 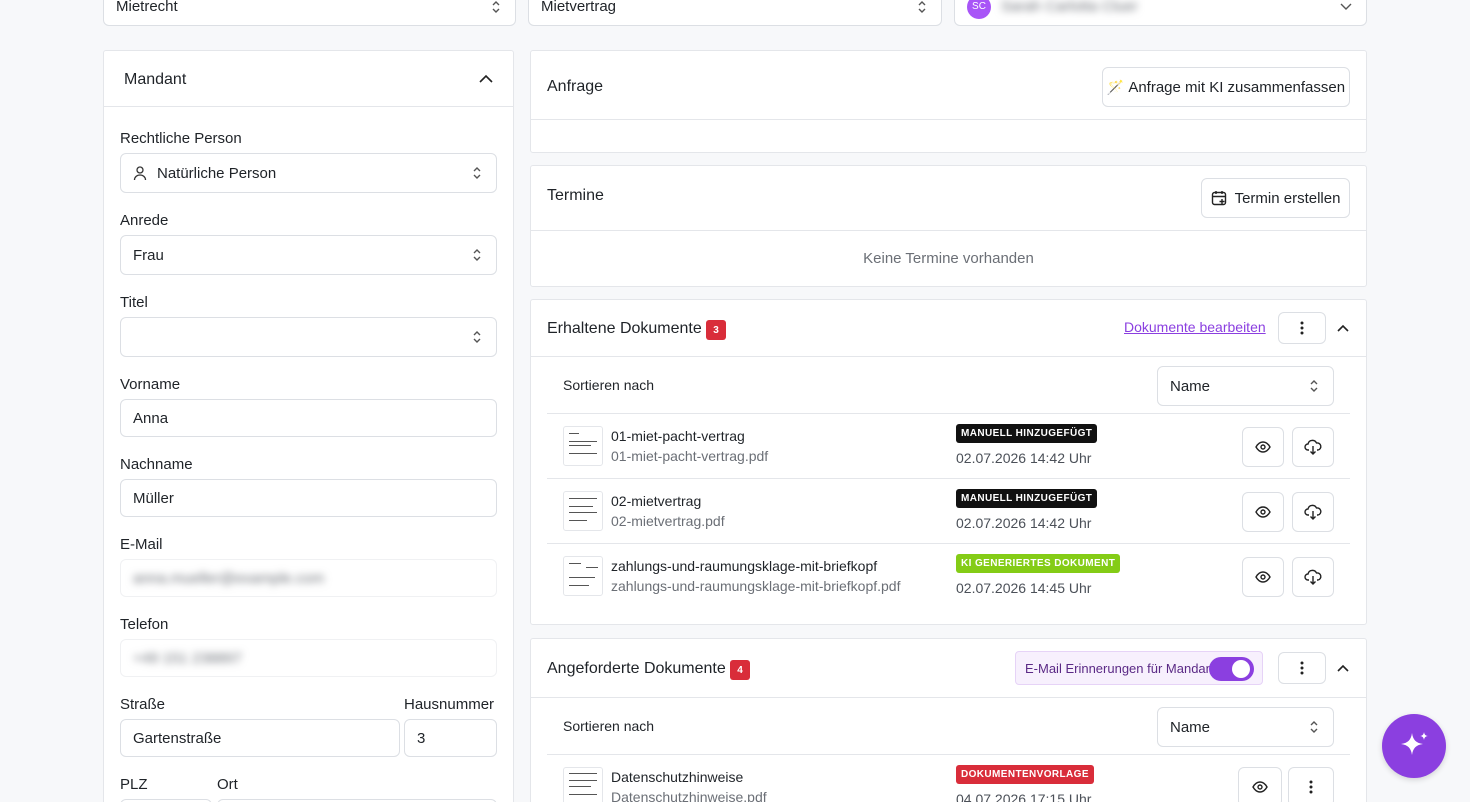 What do you see at coordinates (735, 13) in the screenshot?
I see `vertragsart-select: Mietvertrag` at bounding box center [735, 13].